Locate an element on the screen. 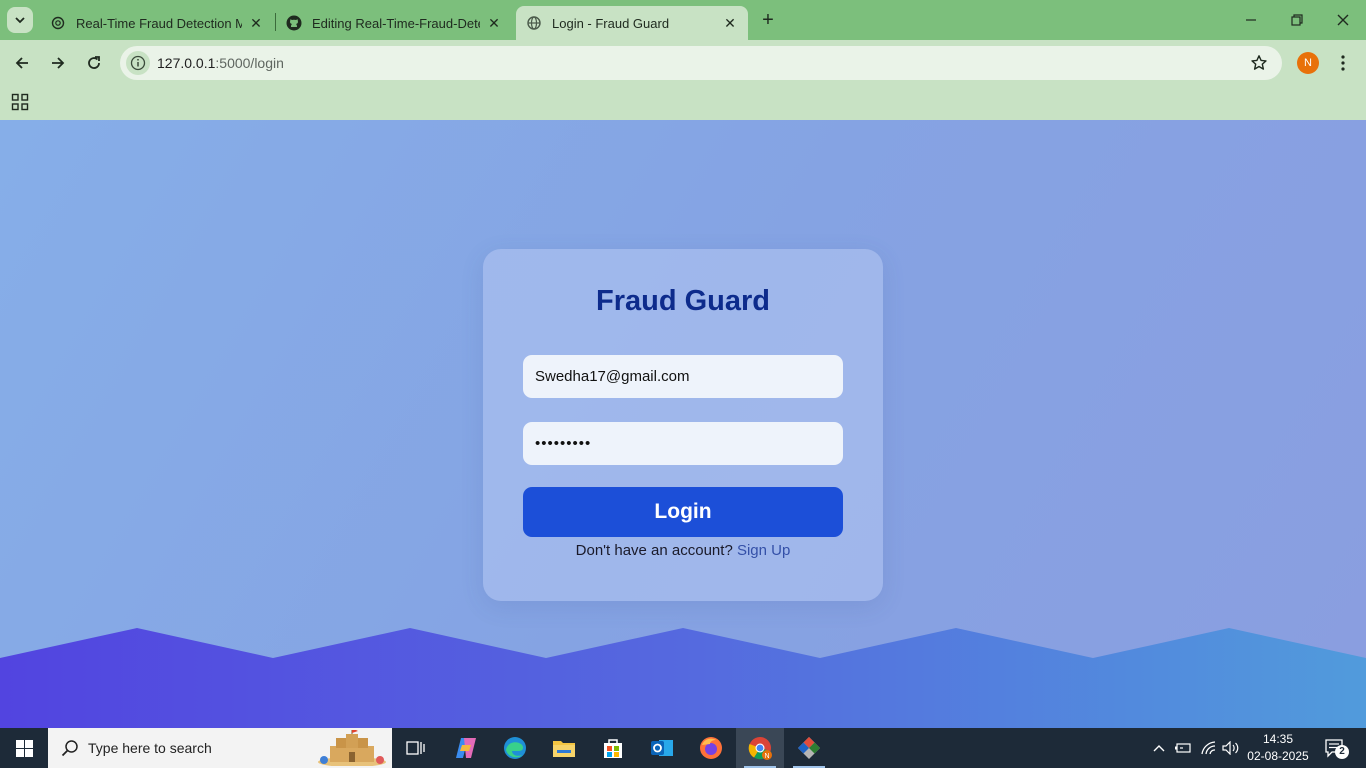  bookmarks-bar is located at coordinates (683, 103).